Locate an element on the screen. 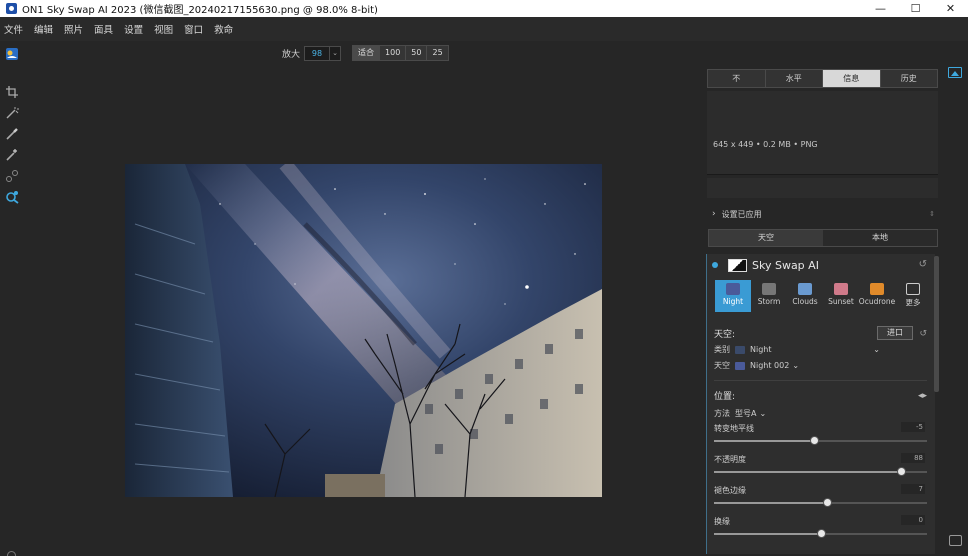 The image size is (968, 556). sunset-icon is located at coordinates (841, 289).